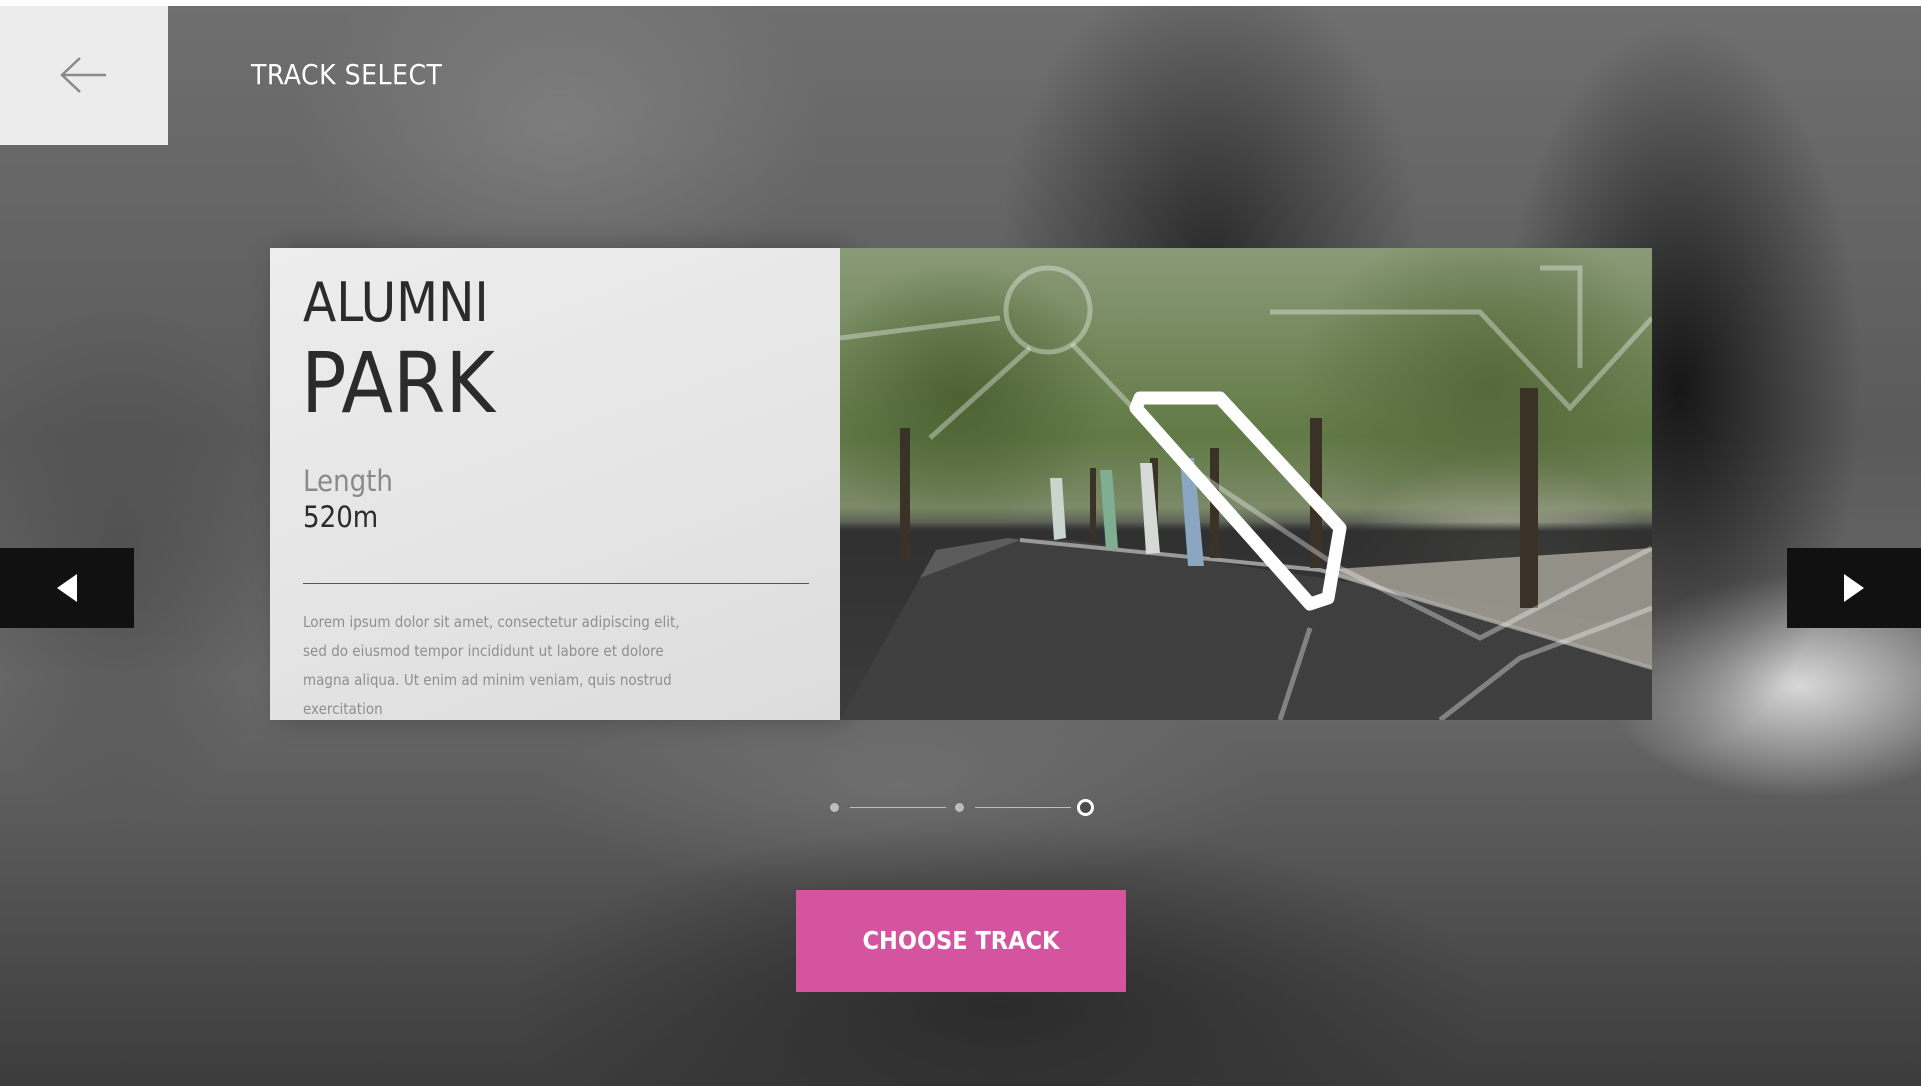 This screenshot has width=1921, height=1087. Describe the element at coordinates (347, 74) in the screenshot. I see `screen-title: TRACK SELECT` at that location.